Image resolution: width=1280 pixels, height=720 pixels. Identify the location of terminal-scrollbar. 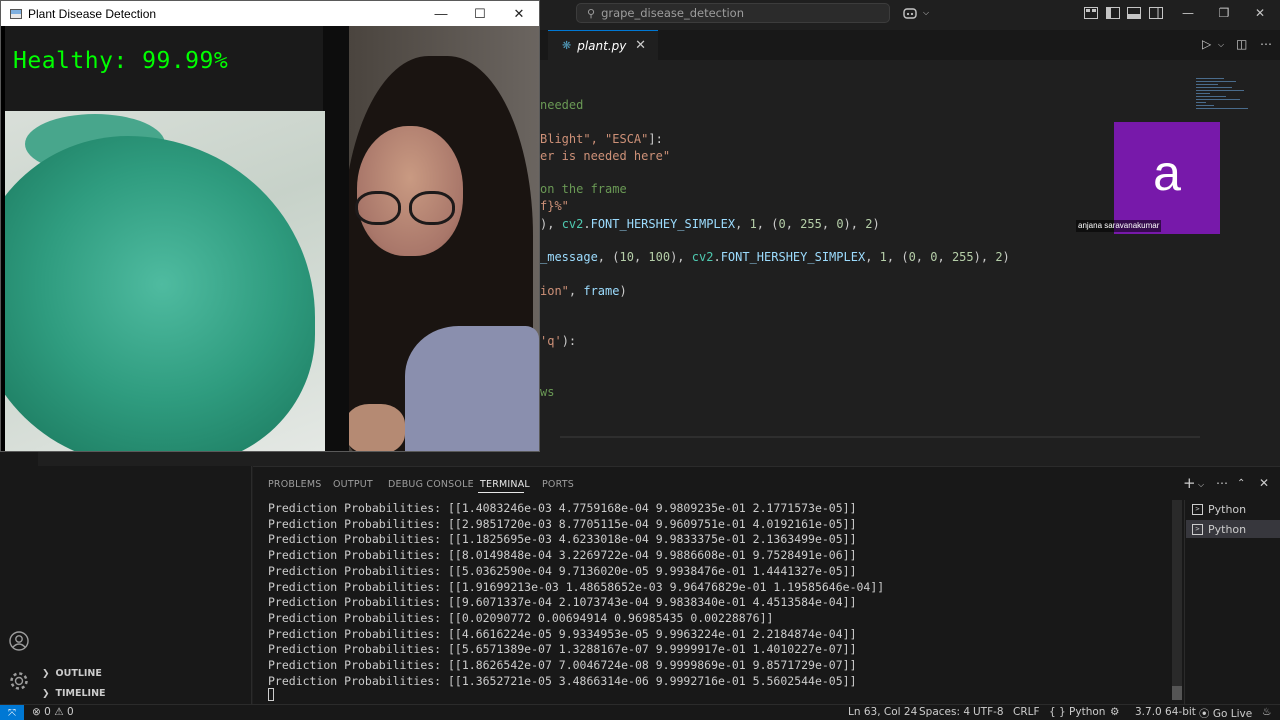
(1177, 600).